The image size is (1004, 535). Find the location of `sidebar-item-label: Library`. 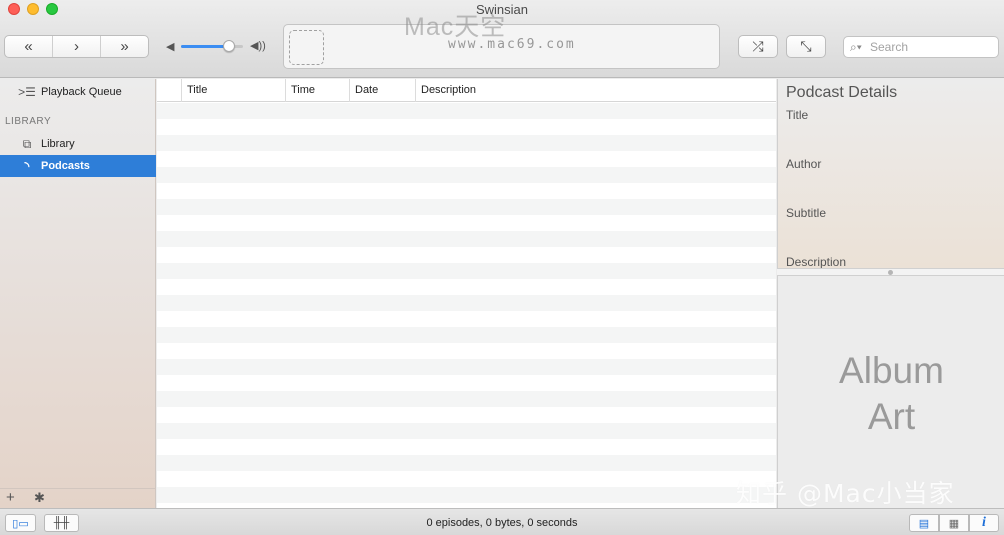

sidebar-item-label: Library is located at coordinates (58, 144).